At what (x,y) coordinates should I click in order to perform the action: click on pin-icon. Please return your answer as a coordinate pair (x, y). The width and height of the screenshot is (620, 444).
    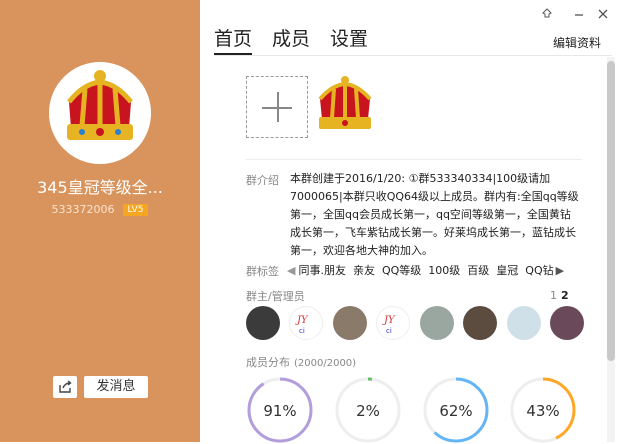
    Looking at the image, I should click on (547, 16).